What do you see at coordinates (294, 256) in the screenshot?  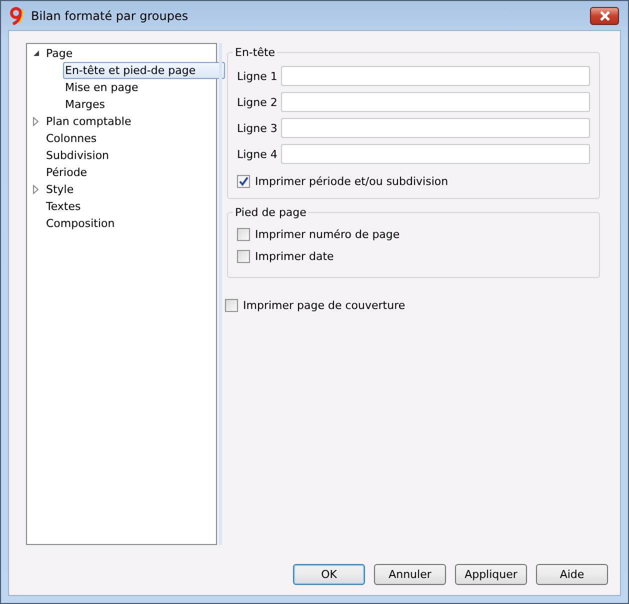 I see `checkbox-label: Imprimer date` at bounding box center [294, 256].